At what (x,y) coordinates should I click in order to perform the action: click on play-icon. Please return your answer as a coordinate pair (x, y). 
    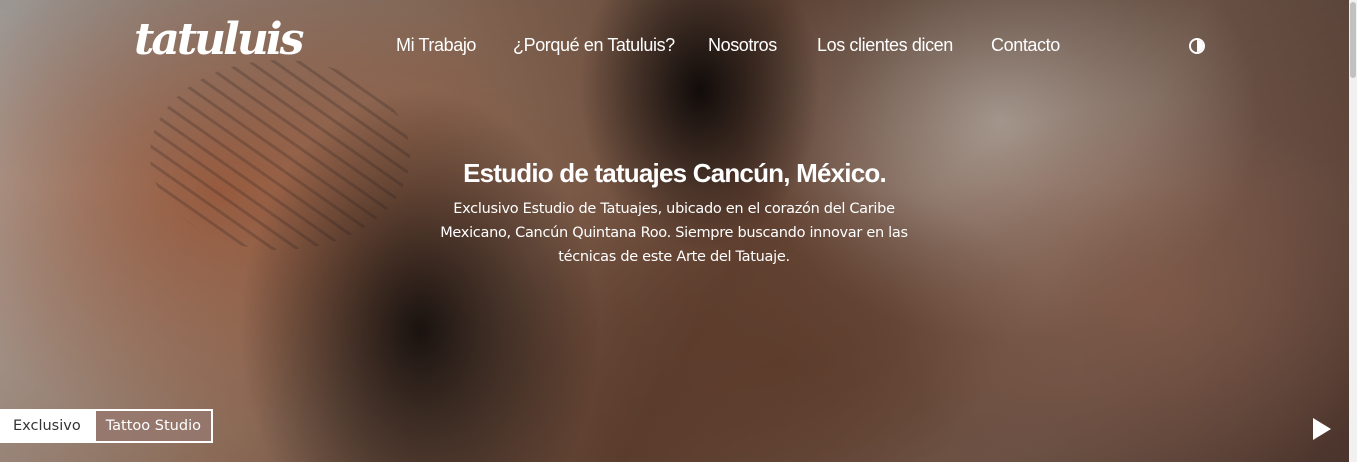
    Looking at the image, I should click on (1322, 429).